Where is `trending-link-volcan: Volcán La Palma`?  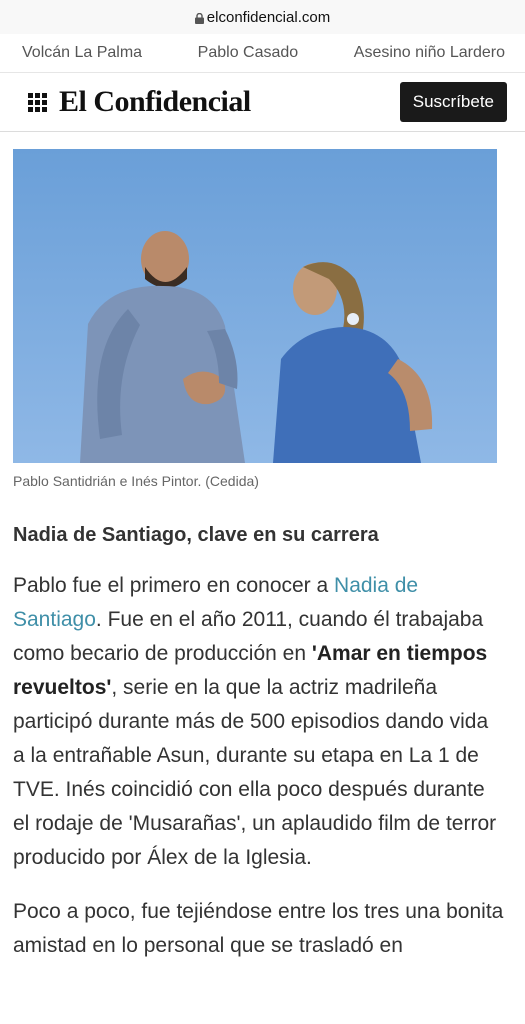
trending-link-volcan: Volcán La Palma is located at coordinates (82, 53).